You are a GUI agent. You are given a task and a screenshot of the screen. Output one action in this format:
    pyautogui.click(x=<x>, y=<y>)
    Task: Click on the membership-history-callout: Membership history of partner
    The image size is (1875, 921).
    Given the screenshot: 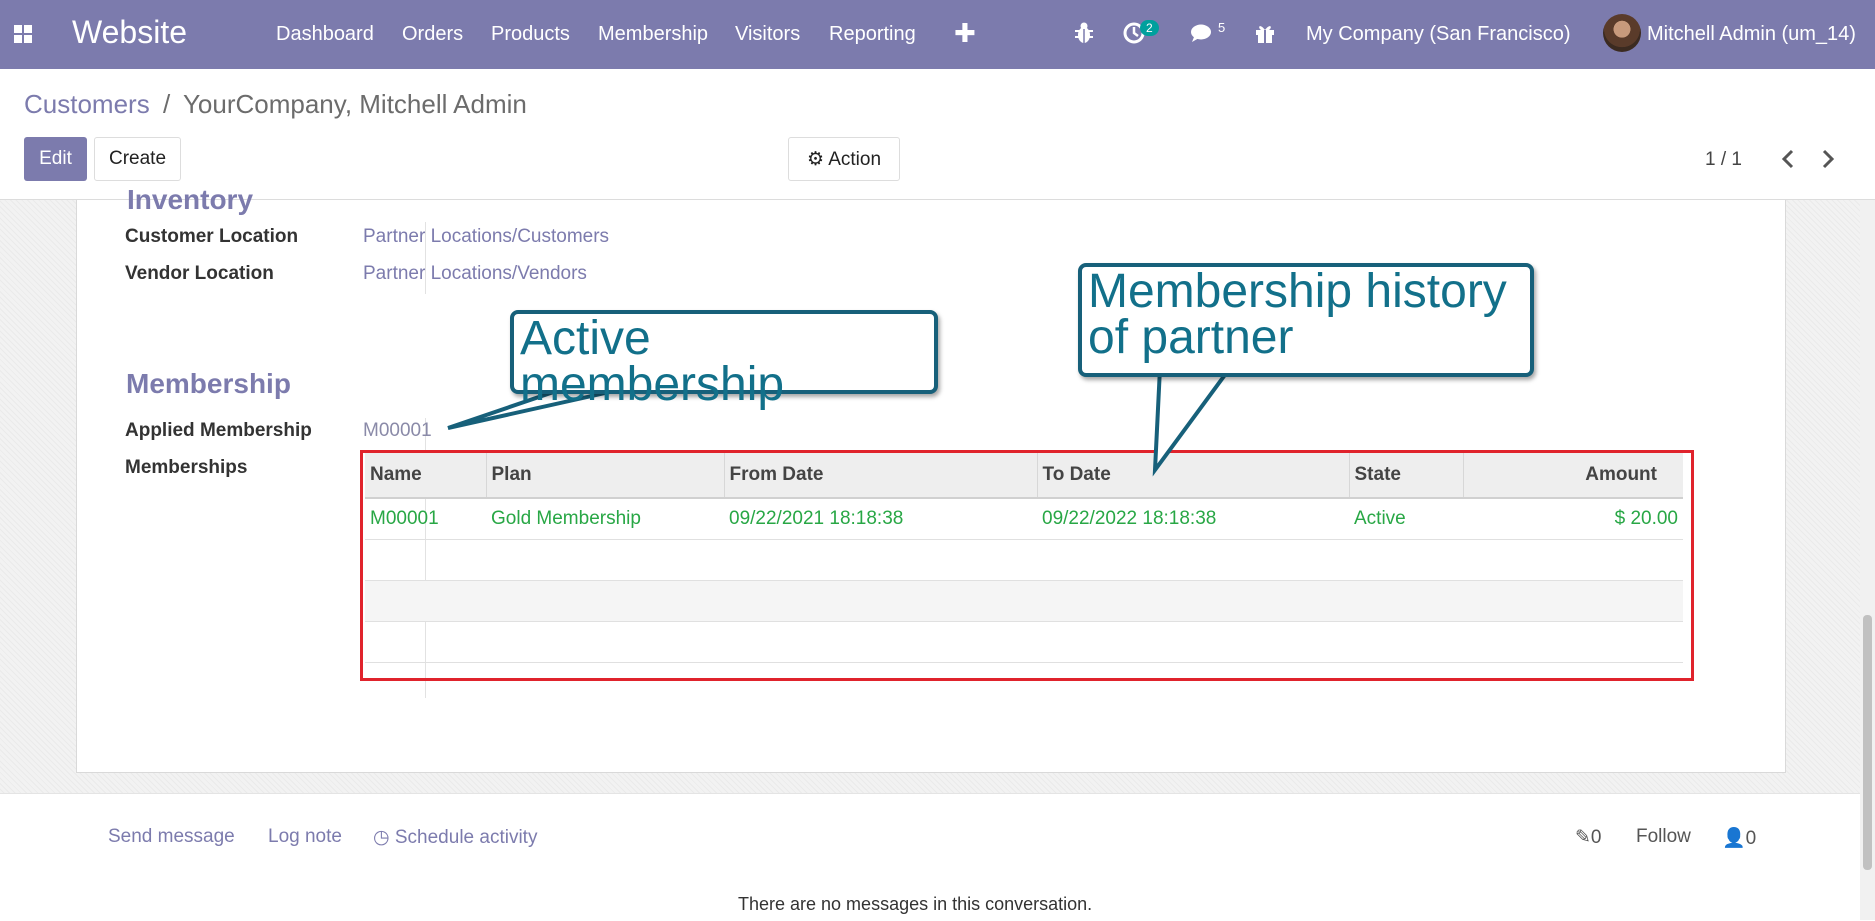 What is the action you would take?
    pyautogui.click(x=1306, y=320)
    